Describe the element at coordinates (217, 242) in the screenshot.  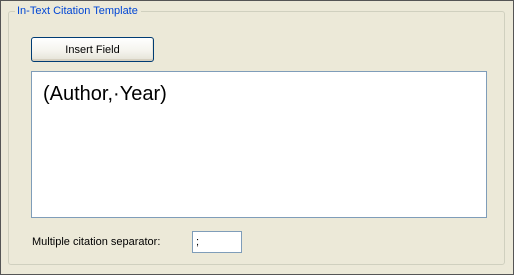
I see `multiple-citation-separator-input` at that location.